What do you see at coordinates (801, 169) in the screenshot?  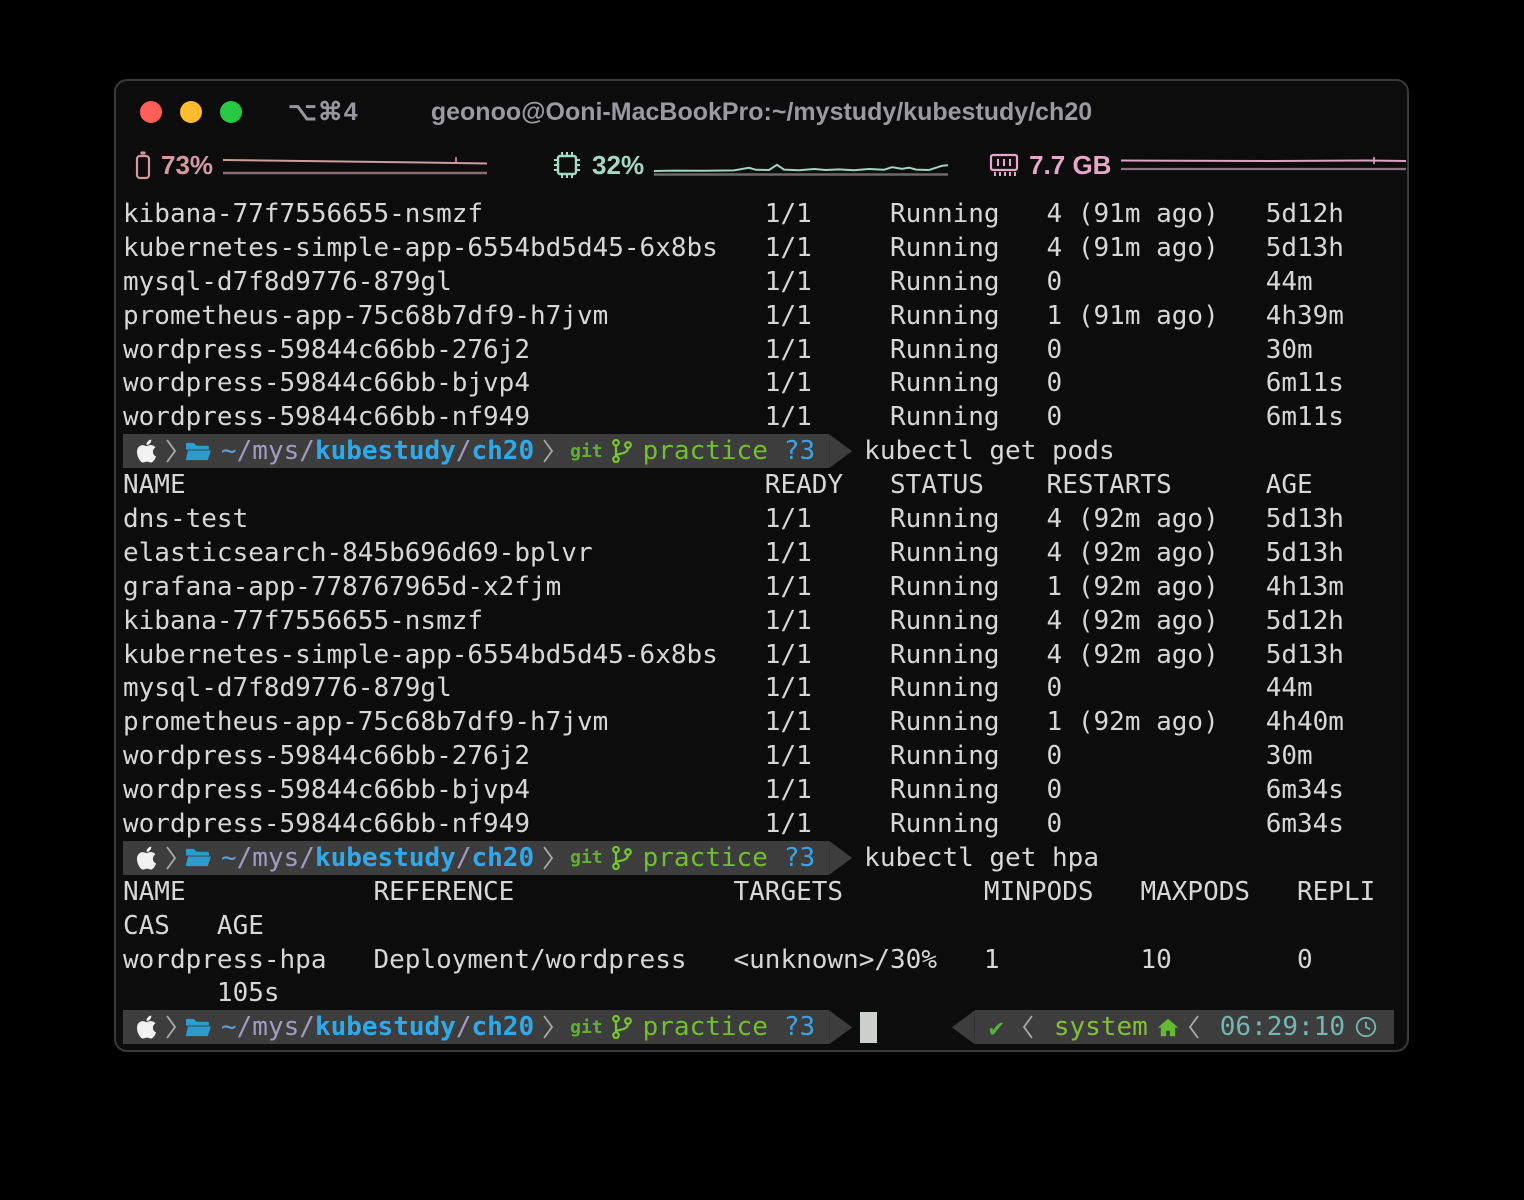 I see `cpu-graph` at bounding box center [801, 169].